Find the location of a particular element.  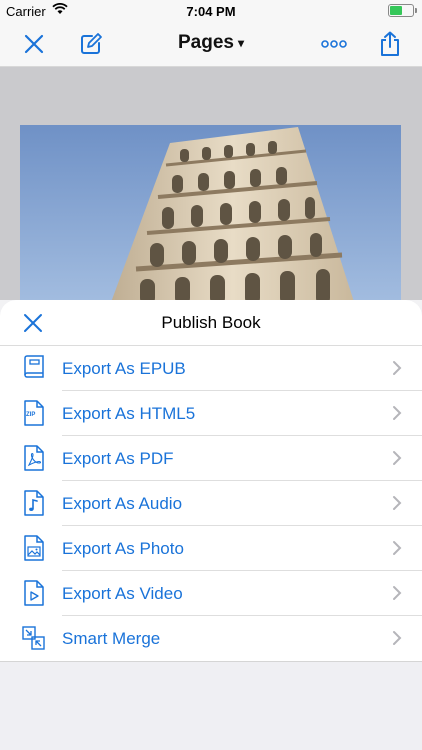

sheet-header: Publish Book is located at coordinates (211, 323).